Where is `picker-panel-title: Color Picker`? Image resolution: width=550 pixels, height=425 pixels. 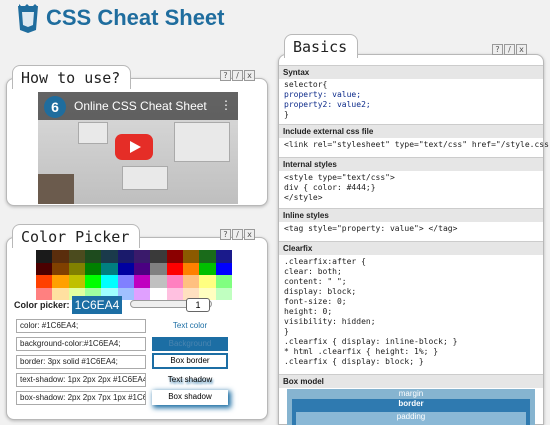 picker-panel-title: Color Picker is located at coordinates (76, 236).